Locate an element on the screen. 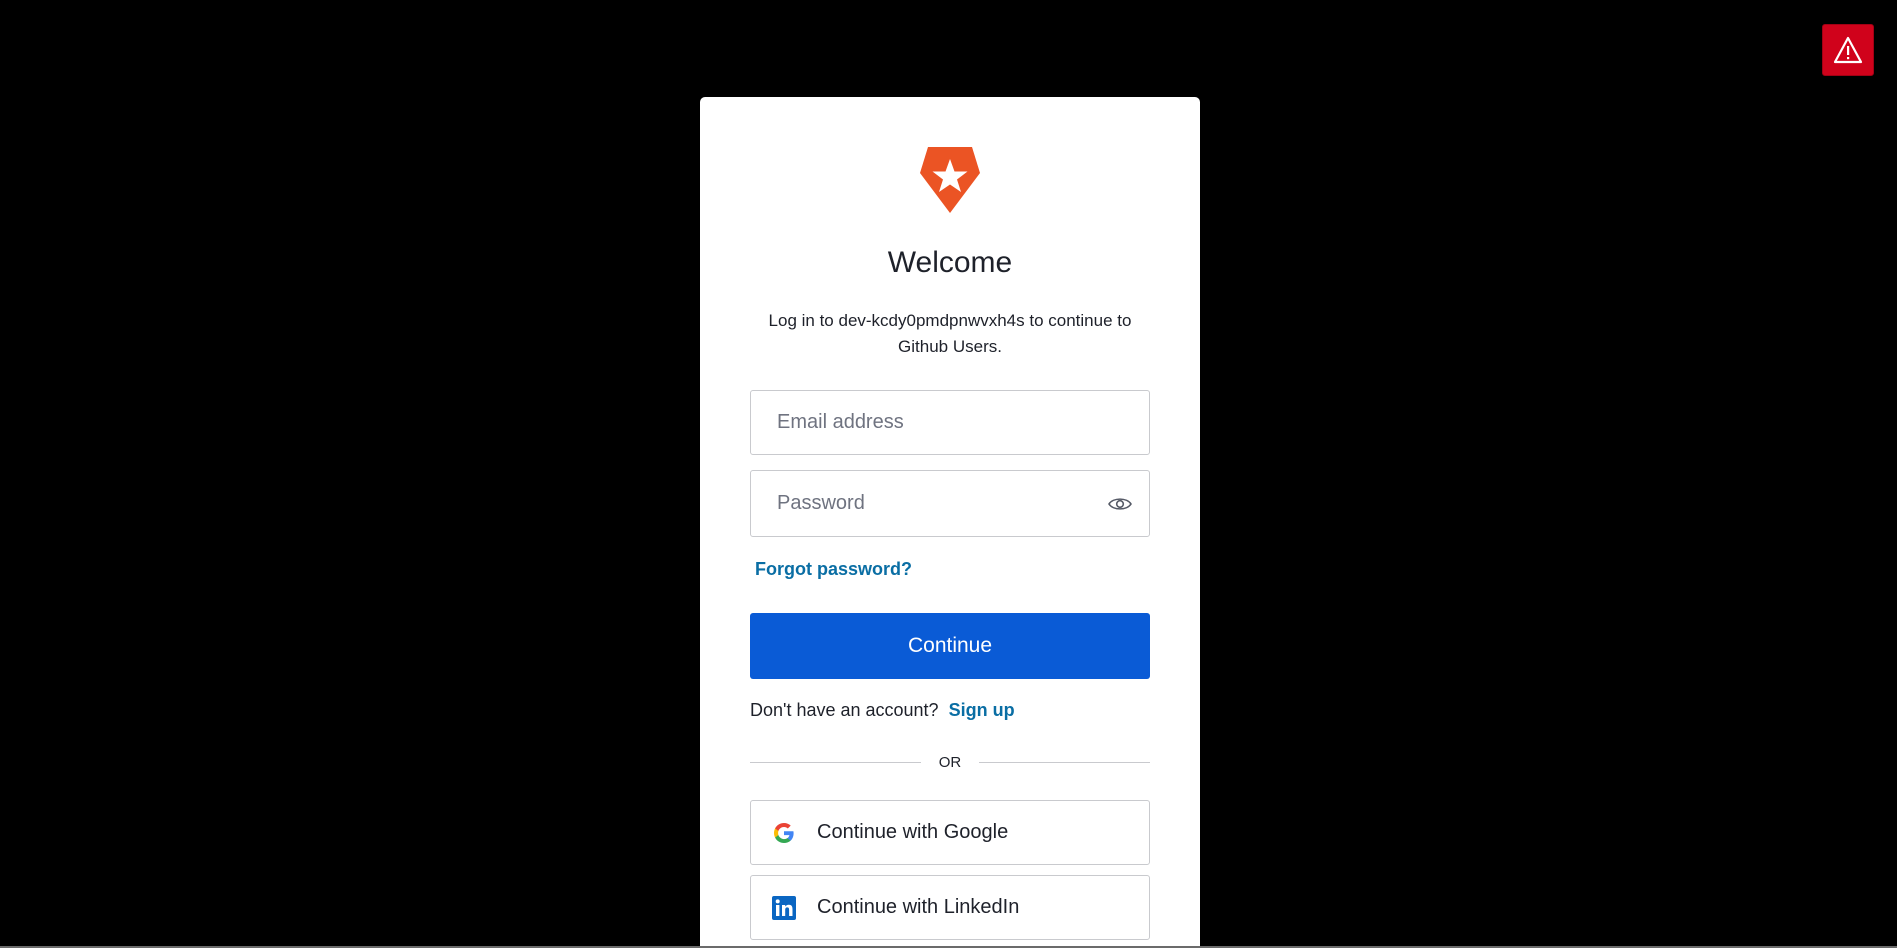 The image size is (1897, 948). divider-line-left is located at coordinates (835, 762).